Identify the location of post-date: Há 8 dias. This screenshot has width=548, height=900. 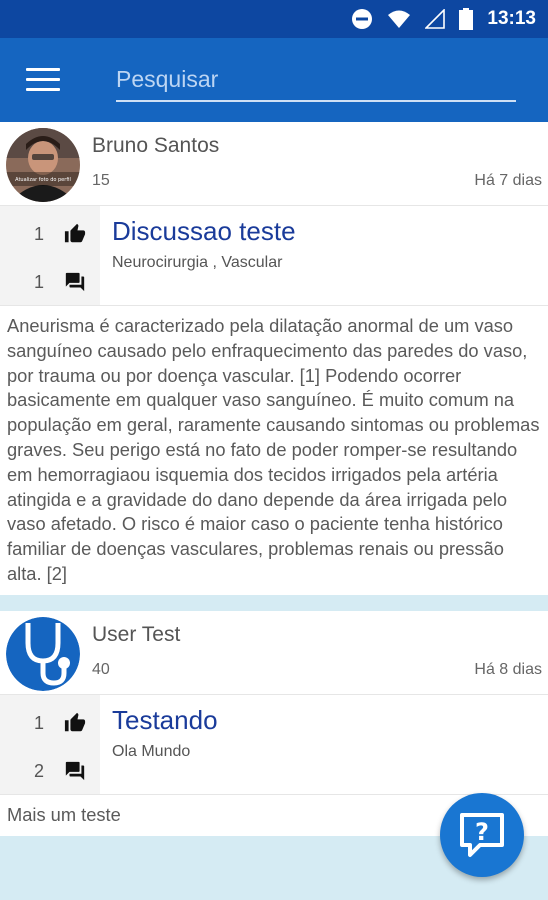
(508, 669).